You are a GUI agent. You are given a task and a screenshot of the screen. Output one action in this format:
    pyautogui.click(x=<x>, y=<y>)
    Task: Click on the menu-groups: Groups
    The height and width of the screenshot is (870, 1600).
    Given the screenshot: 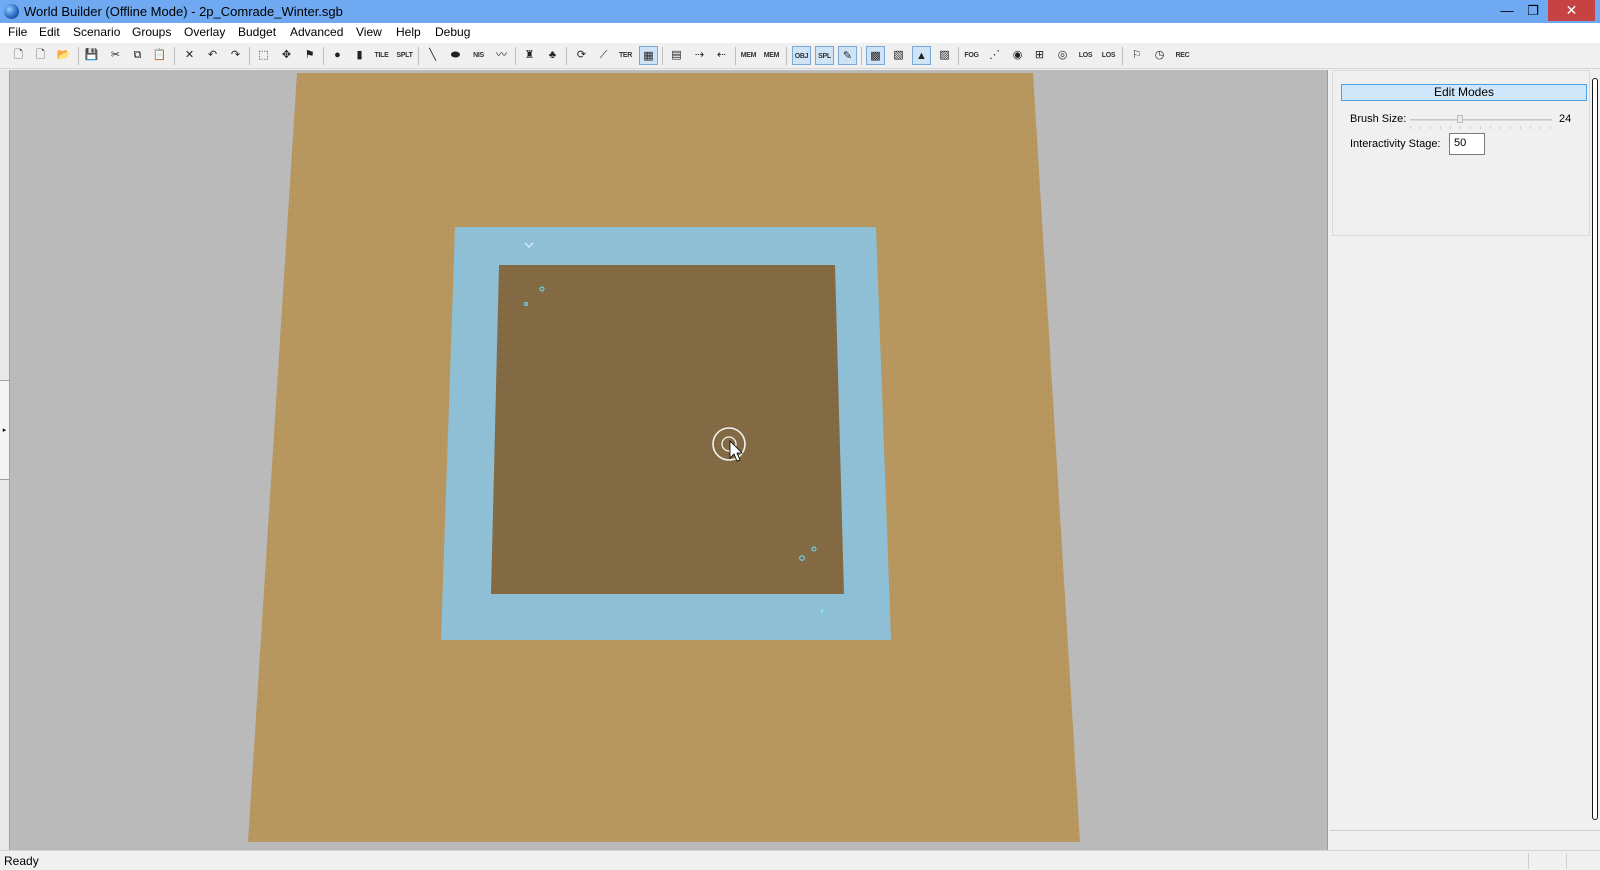 What is the action you would take?
    pyautogui.click(x=151, y=32)
    